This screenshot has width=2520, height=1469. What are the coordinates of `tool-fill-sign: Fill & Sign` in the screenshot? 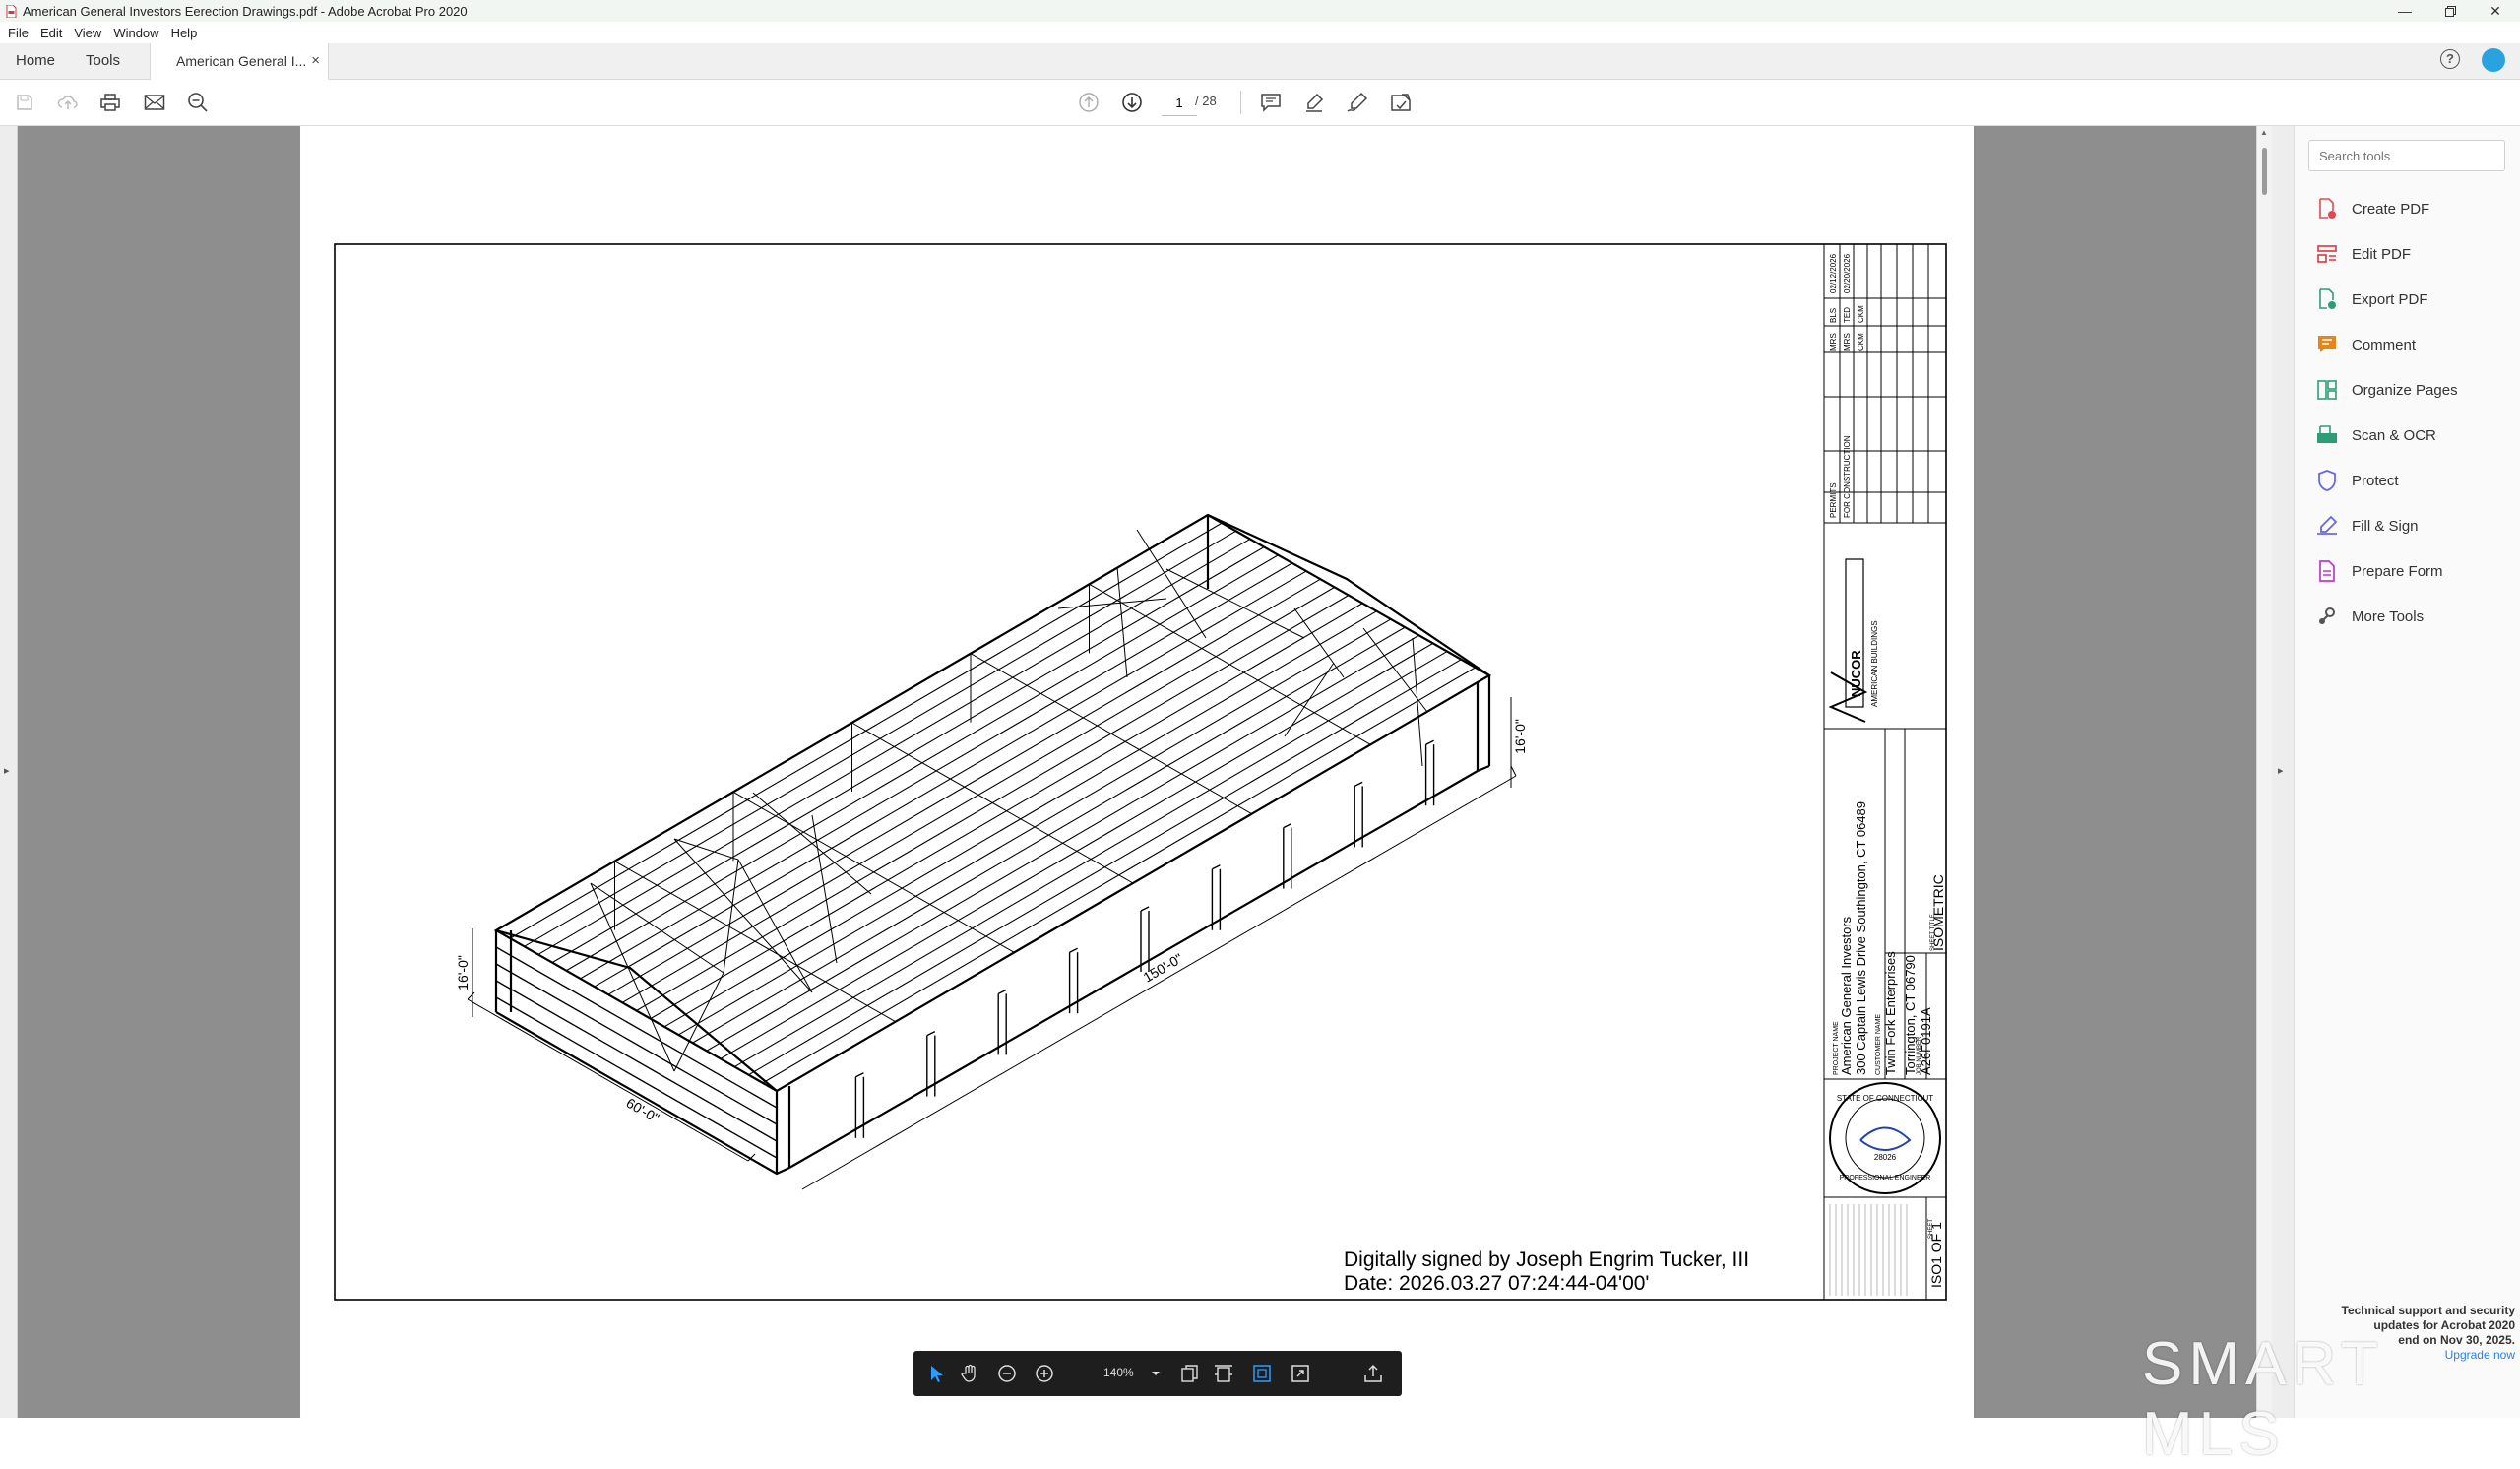 It's located at (2367, 526).